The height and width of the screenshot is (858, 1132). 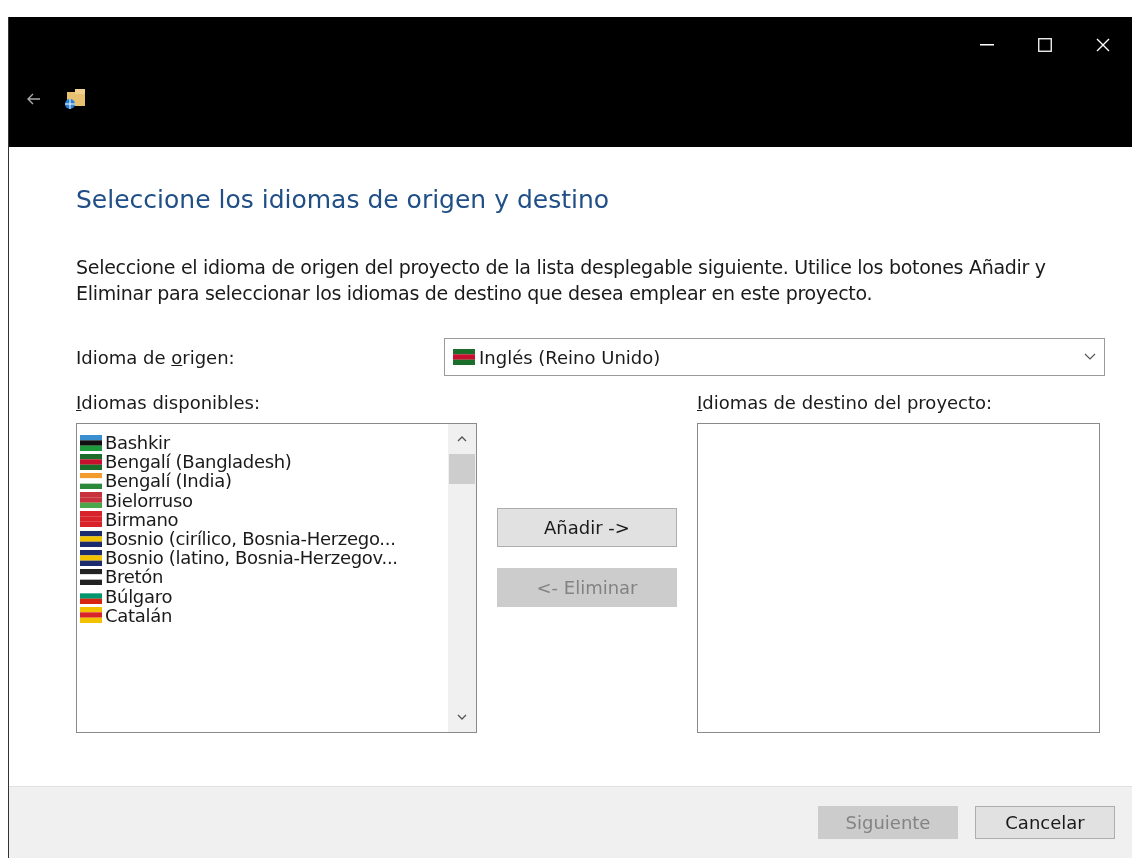 What do you see at coordinates (1090, 357) in the screenshot?
I see `chevron-down-icon` at bounding box center [1090, 357].